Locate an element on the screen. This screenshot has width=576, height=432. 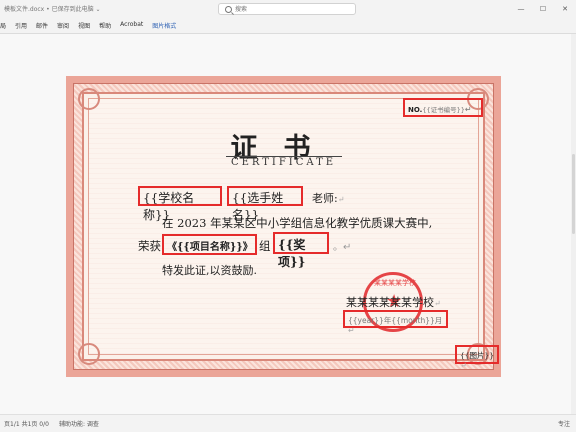
award-prefix: 荣获 is located at coordinates (149, 246).